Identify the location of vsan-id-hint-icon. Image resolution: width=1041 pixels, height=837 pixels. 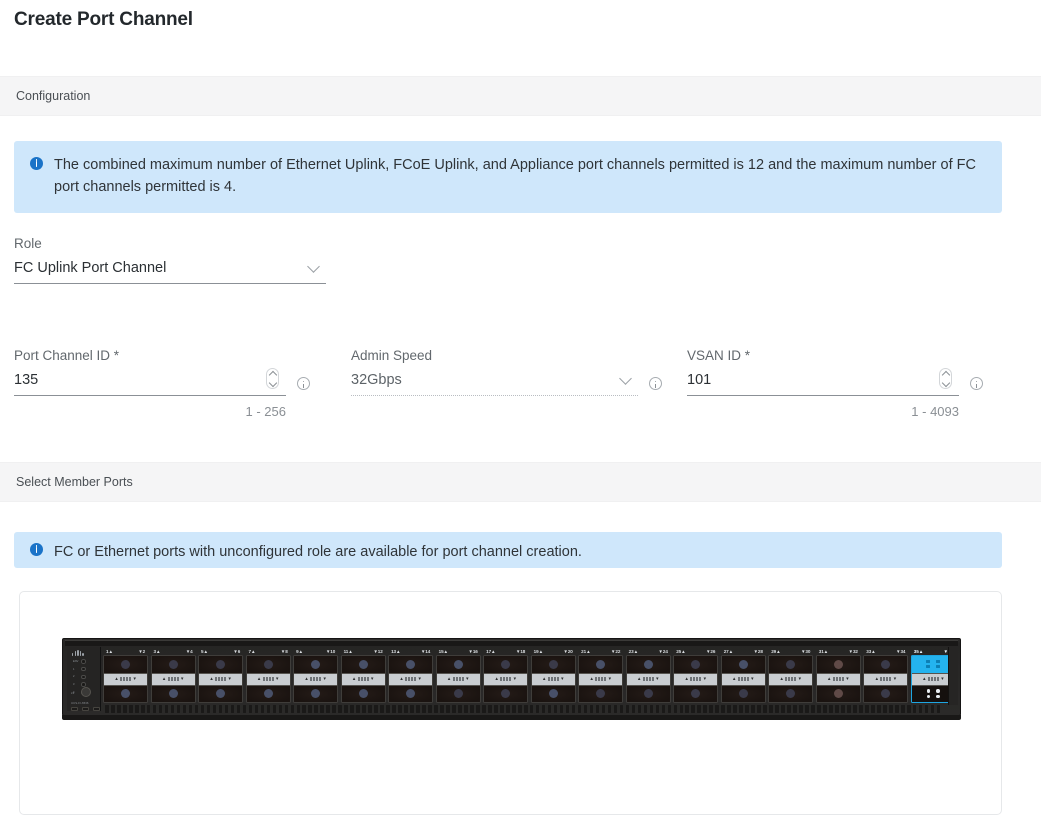
(976, 383).